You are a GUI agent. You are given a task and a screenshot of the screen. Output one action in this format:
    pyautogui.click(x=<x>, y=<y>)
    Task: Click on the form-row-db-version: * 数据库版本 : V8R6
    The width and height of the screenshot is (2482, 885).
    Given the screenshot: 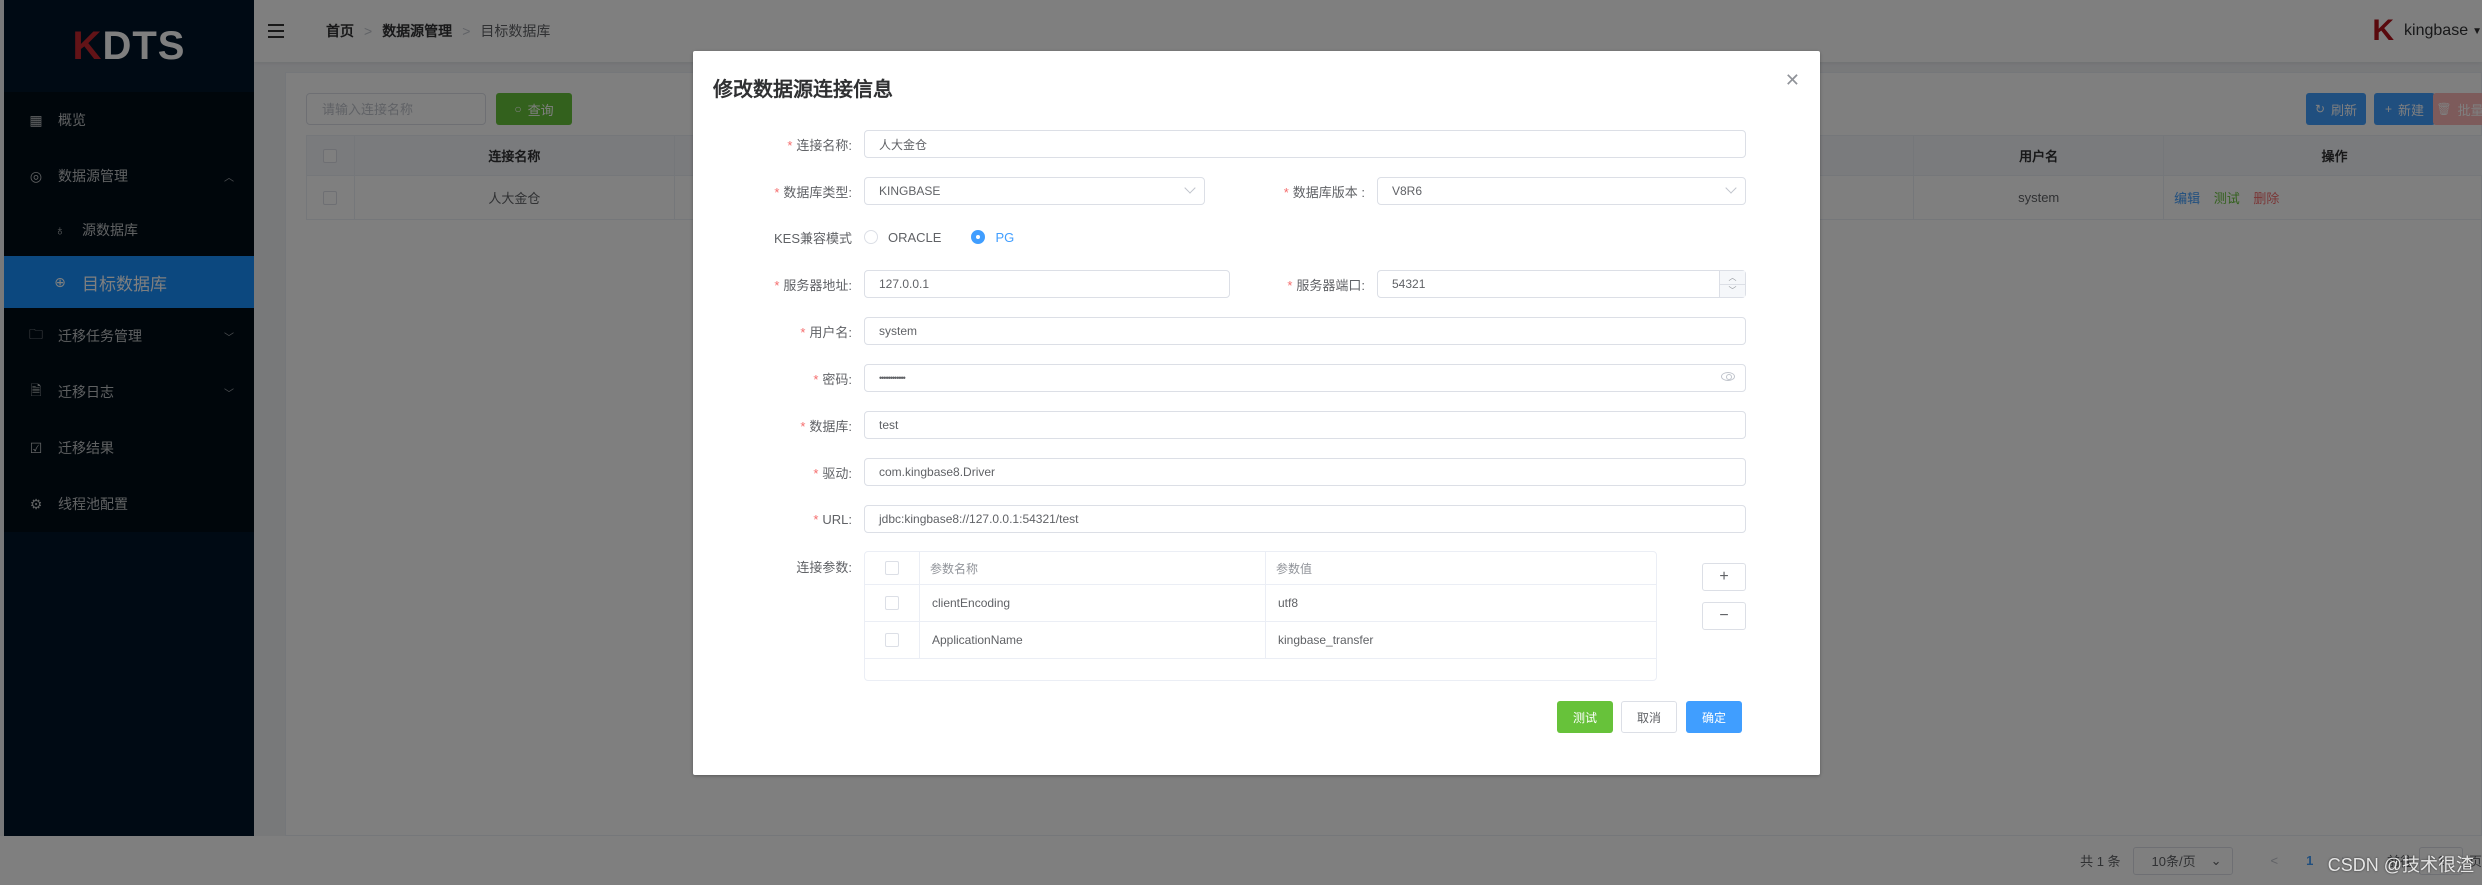 What is the action you would take?
    pyautogui.click(x=1475, y=191)
    